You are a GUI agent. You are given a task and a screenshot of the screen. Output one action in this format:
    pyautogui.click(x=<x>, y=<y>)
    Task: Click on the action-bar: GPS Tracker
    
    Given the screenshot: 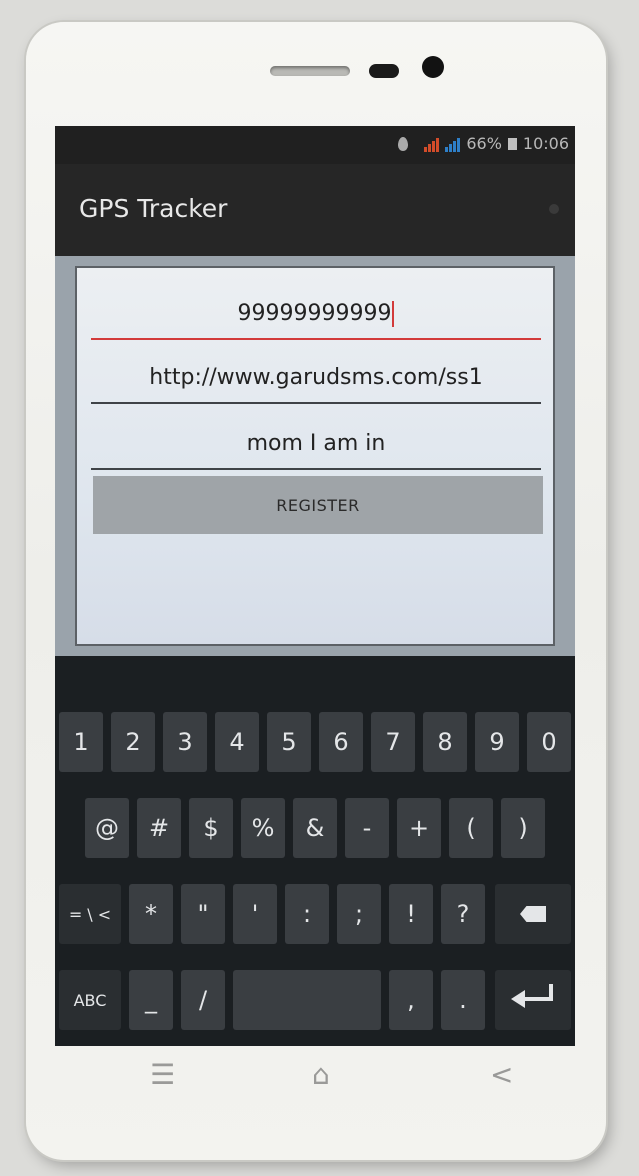 What is the action you would take?
    pyautogui.click(x=315, y=210)
    